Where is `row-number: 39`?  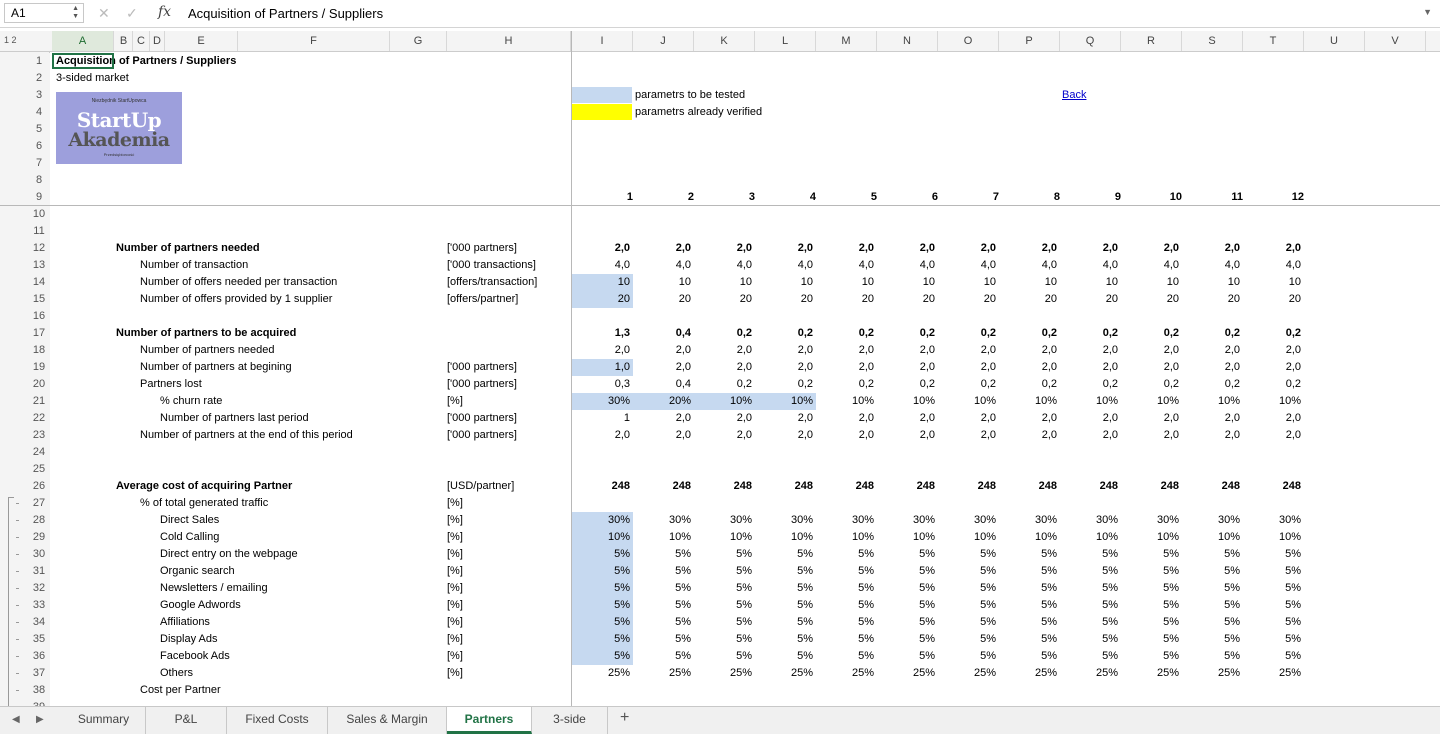
row-number: 39 is located at coordinates (39, 702).